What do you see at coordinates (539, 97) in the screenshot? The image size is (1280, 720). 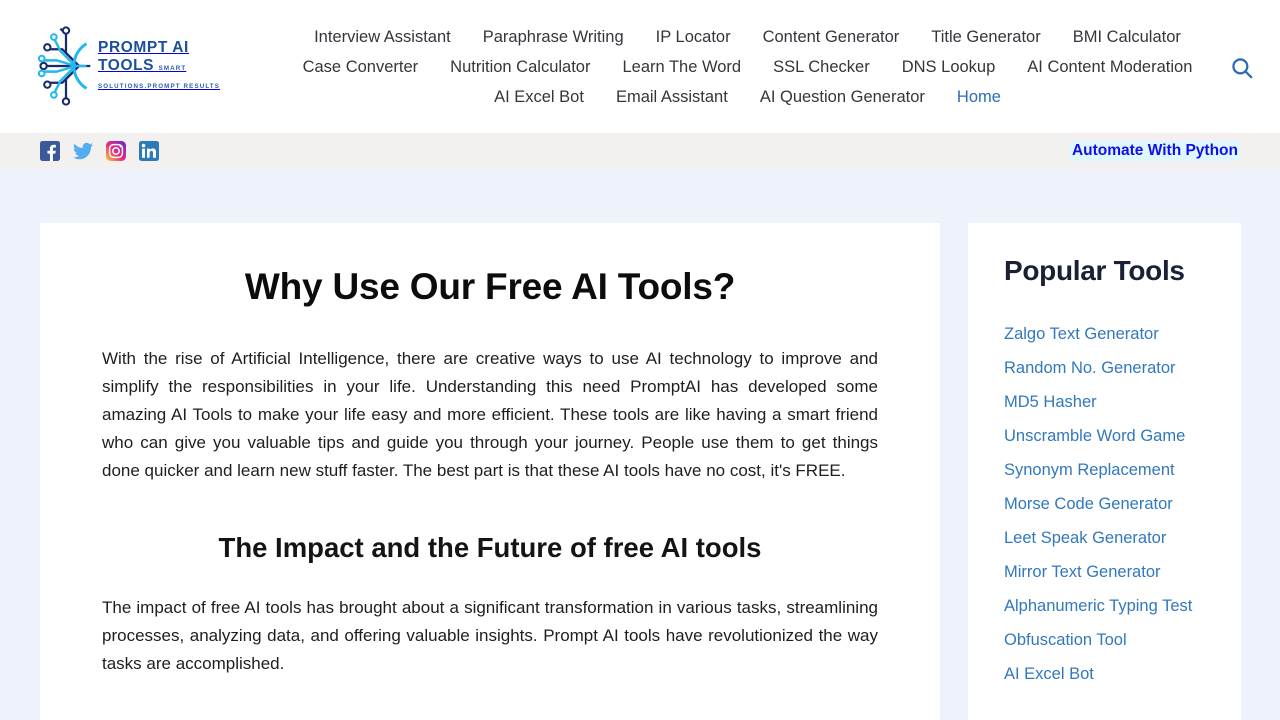 I see `nav-item-ai-excel-bot: AI Excel Bot` at bounding box center [539, 97].